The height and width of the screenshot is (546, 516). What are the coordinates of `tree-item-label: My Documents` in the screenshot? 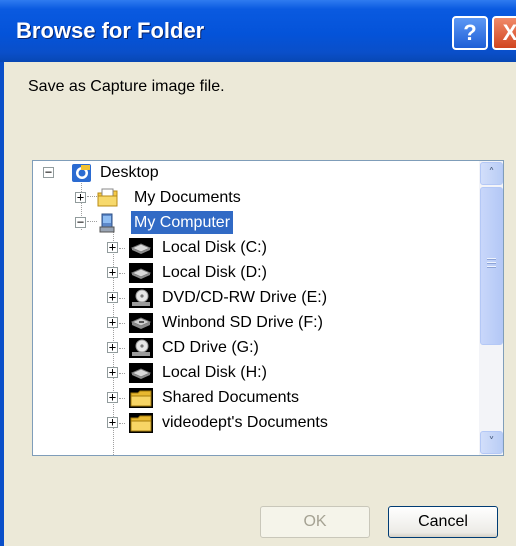 It's located at (187, 197).